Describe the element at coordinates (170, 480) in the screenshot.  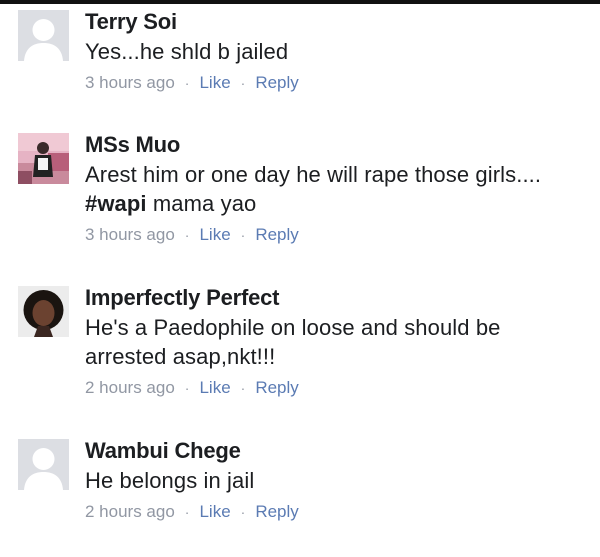
I see `comment-text: He belongs in jail` at that location.